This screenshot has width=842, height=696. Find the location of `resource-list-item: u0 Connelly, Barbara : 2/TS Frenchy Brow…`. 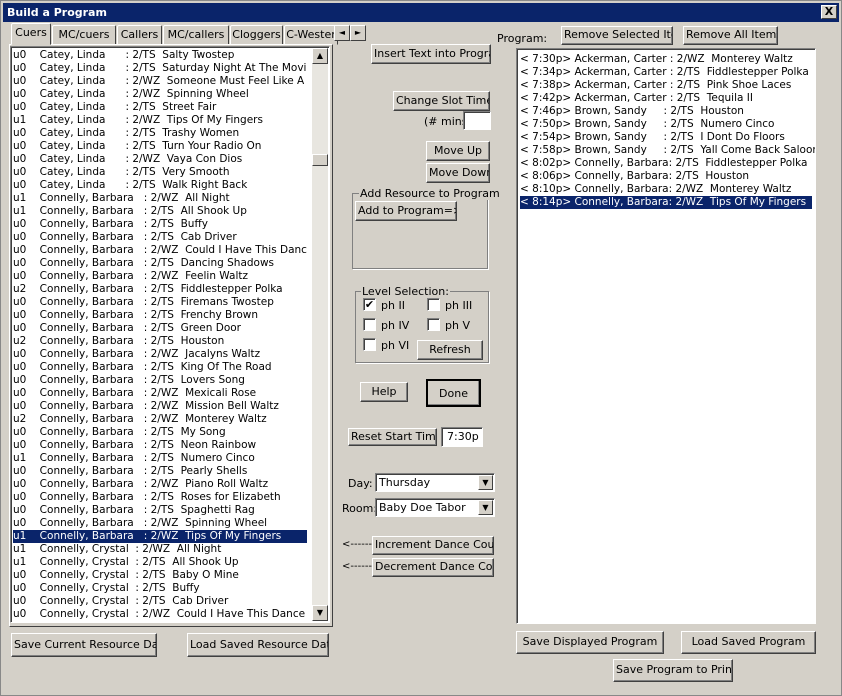

resource-list-item: u0 Connelly, Barbara : 2/TS Frenchy Brow… is located at coordinates (160, 315).